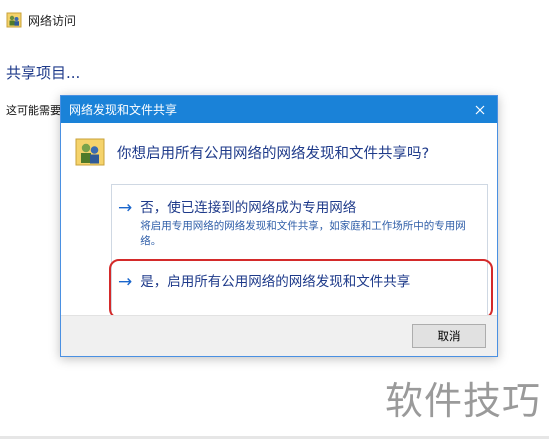 This screenshot has height=439, width=549. What do you see at coordinates (248, 208) in the screenshot?
I see `option-label: 否，使已连接到的网络成为专用网络` at bounding box center [248, 208].